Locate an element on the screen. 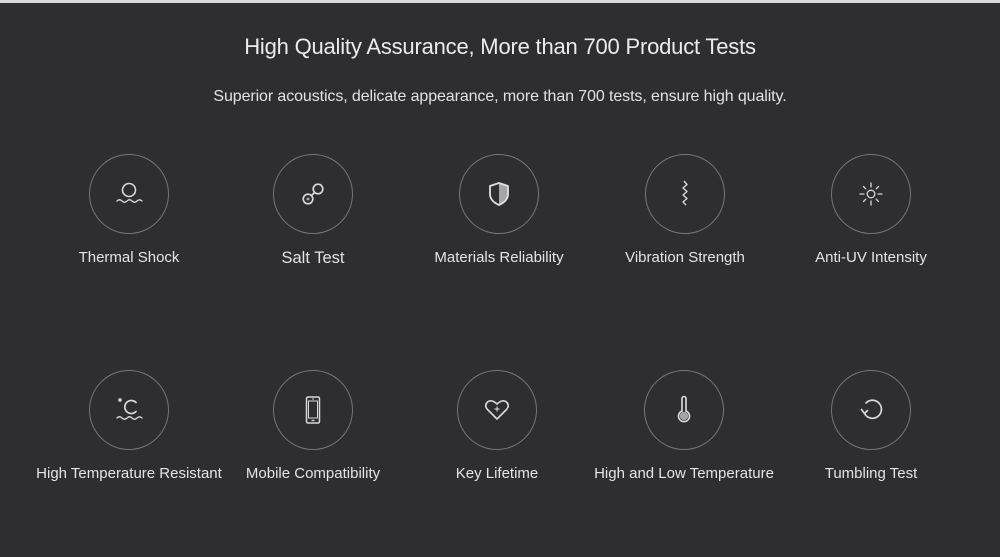 This screenshot has height=557, width=1000. feature-anti-uv-intensity: Anti-UV Intensity is located at coordinates (871, 210).